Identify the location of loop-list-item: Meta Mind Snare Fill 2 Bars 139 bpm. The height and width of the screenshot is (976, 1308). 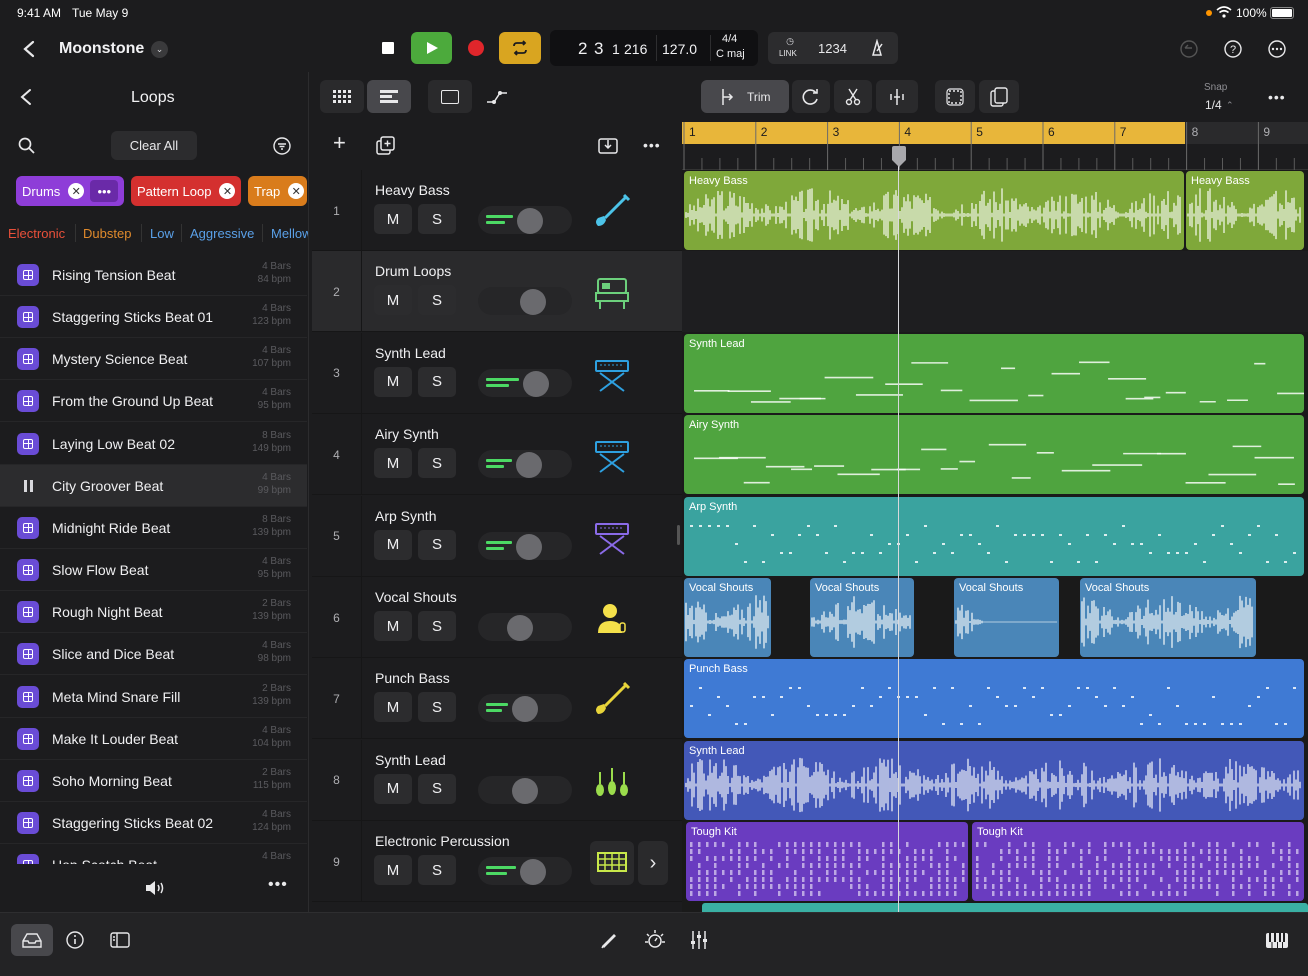
(153, 697).